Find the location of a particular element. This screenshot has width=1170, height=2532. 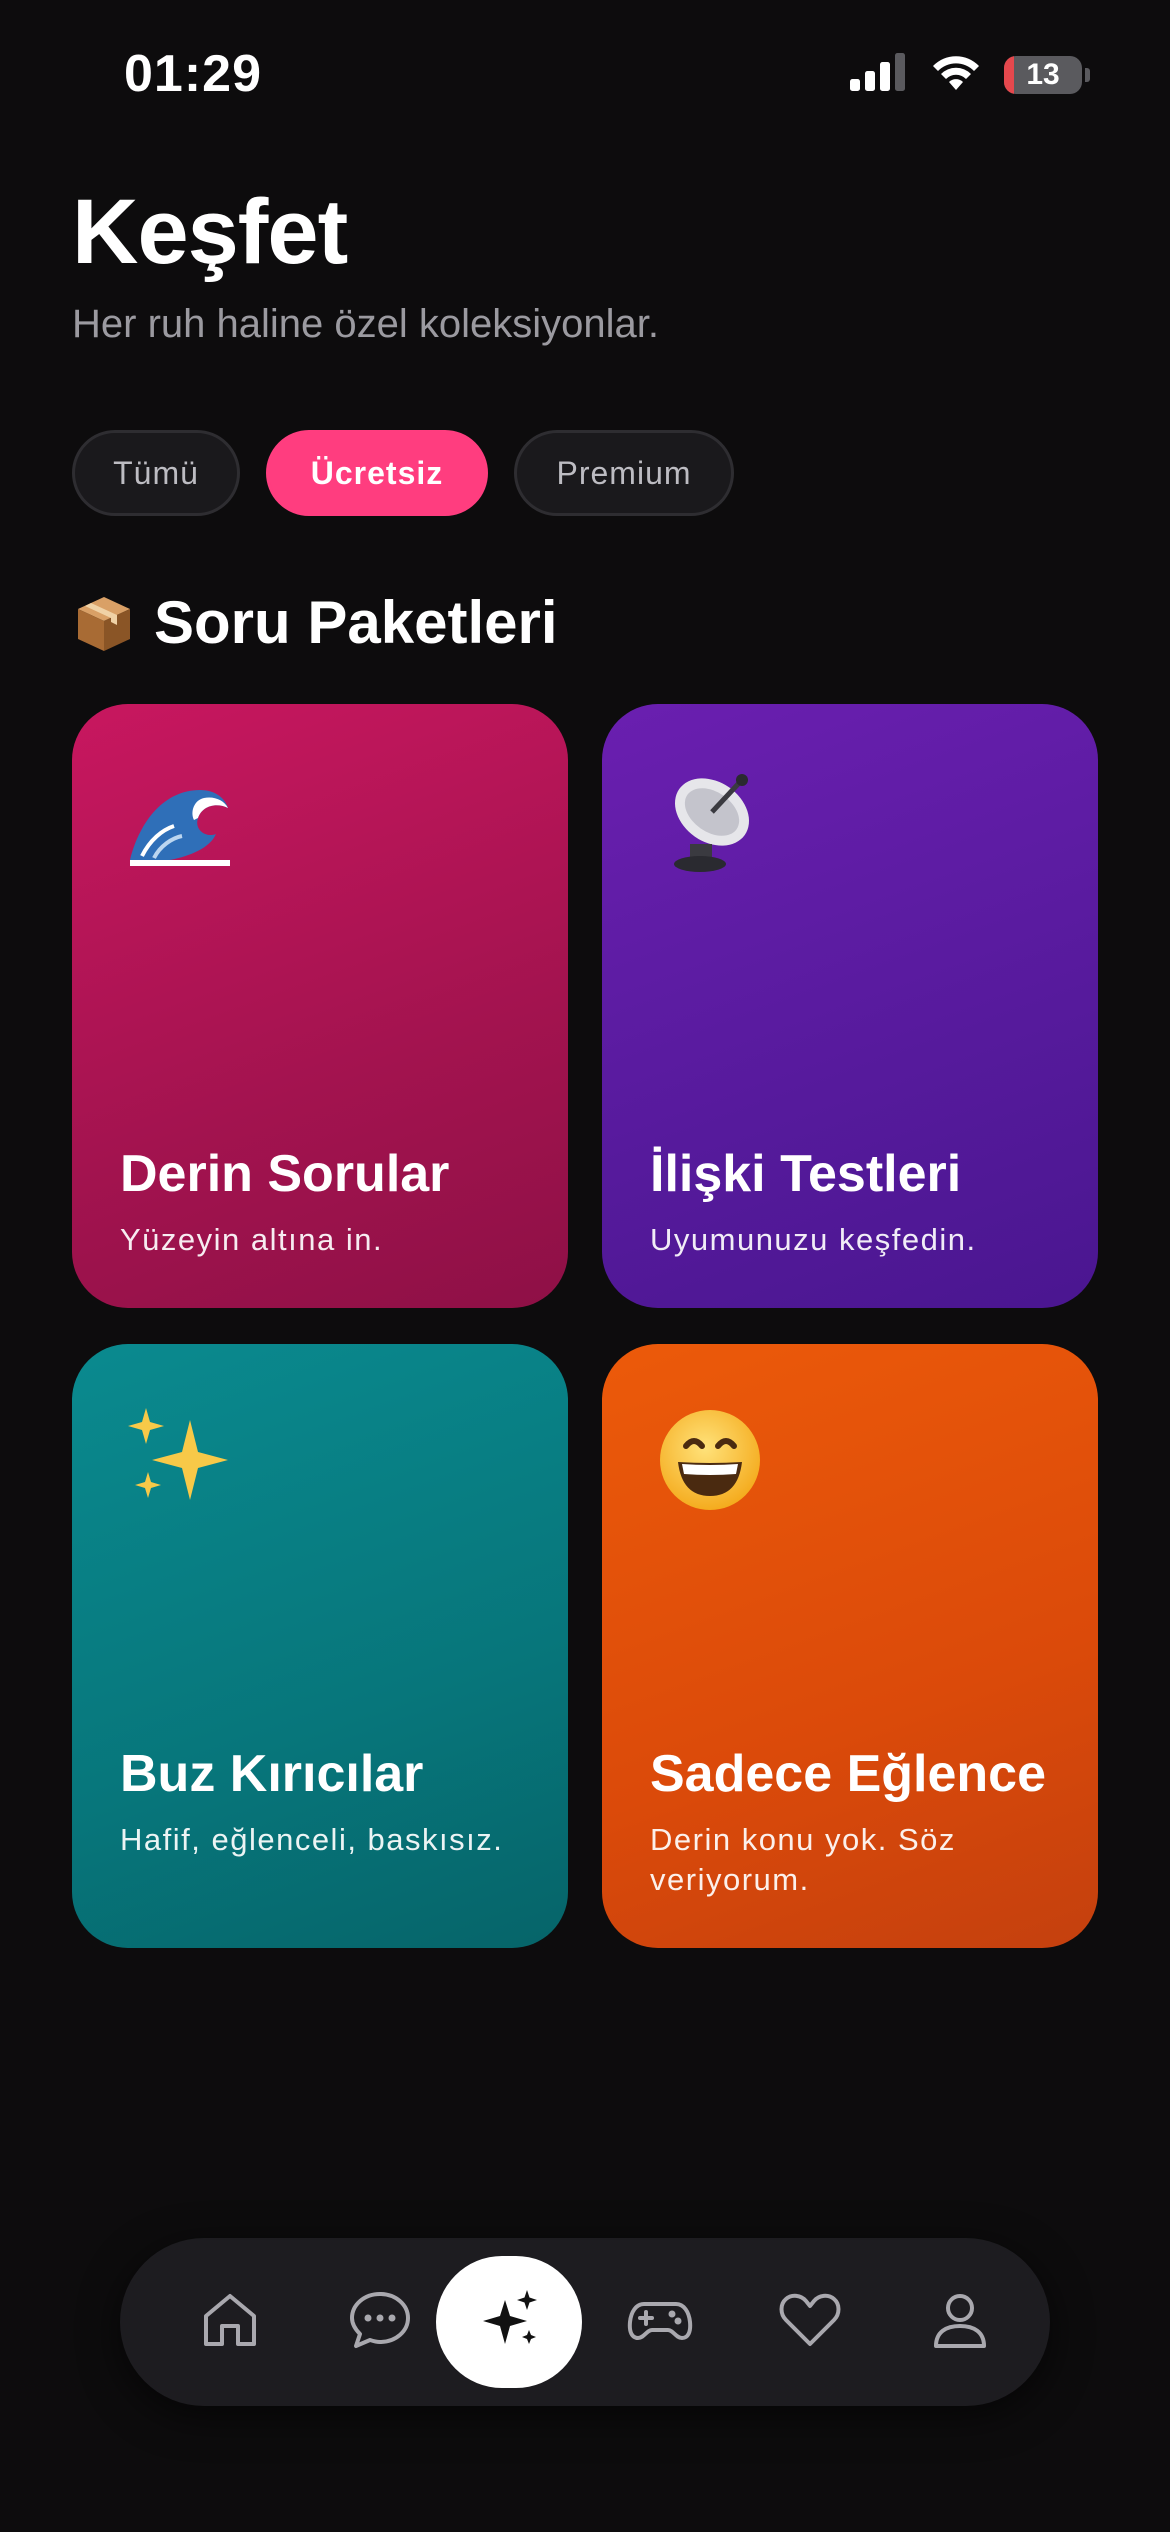

tab-games is located at coordinates (660, 2322).